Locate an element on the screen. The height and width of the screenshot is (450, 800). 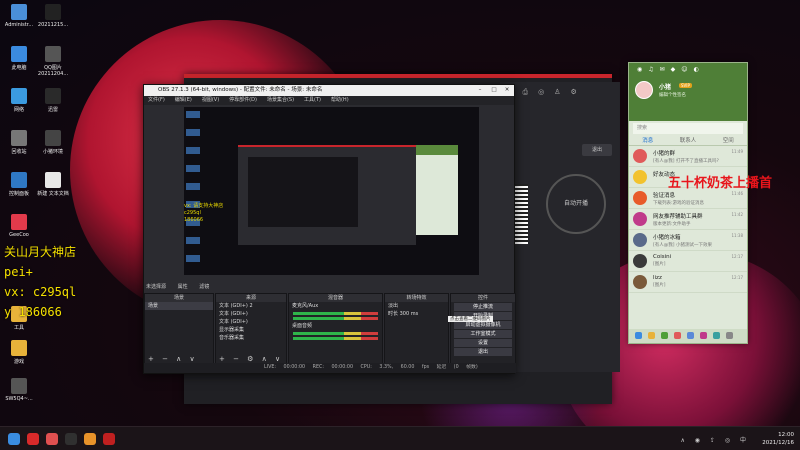
tab-contacts: 联系人 is located at coordinates (688, 140).